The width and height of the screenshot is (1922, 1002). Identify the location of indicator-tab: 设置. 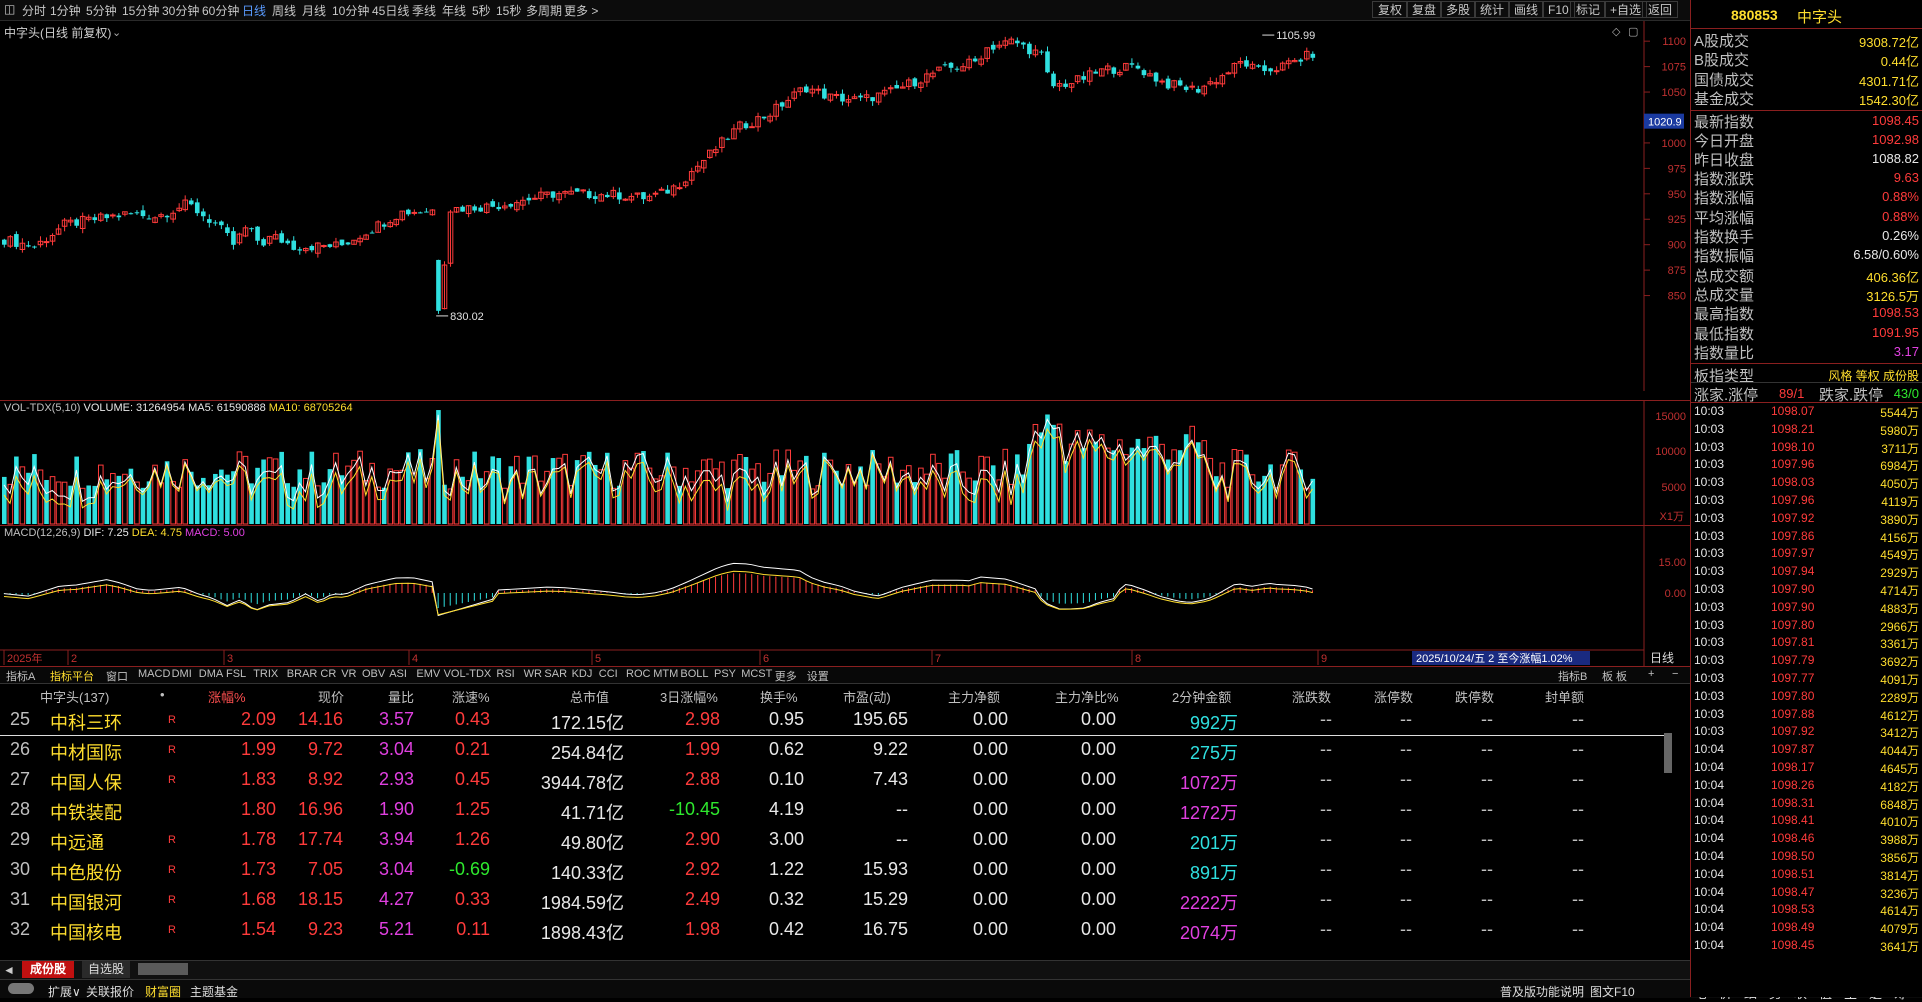
(818, 676).